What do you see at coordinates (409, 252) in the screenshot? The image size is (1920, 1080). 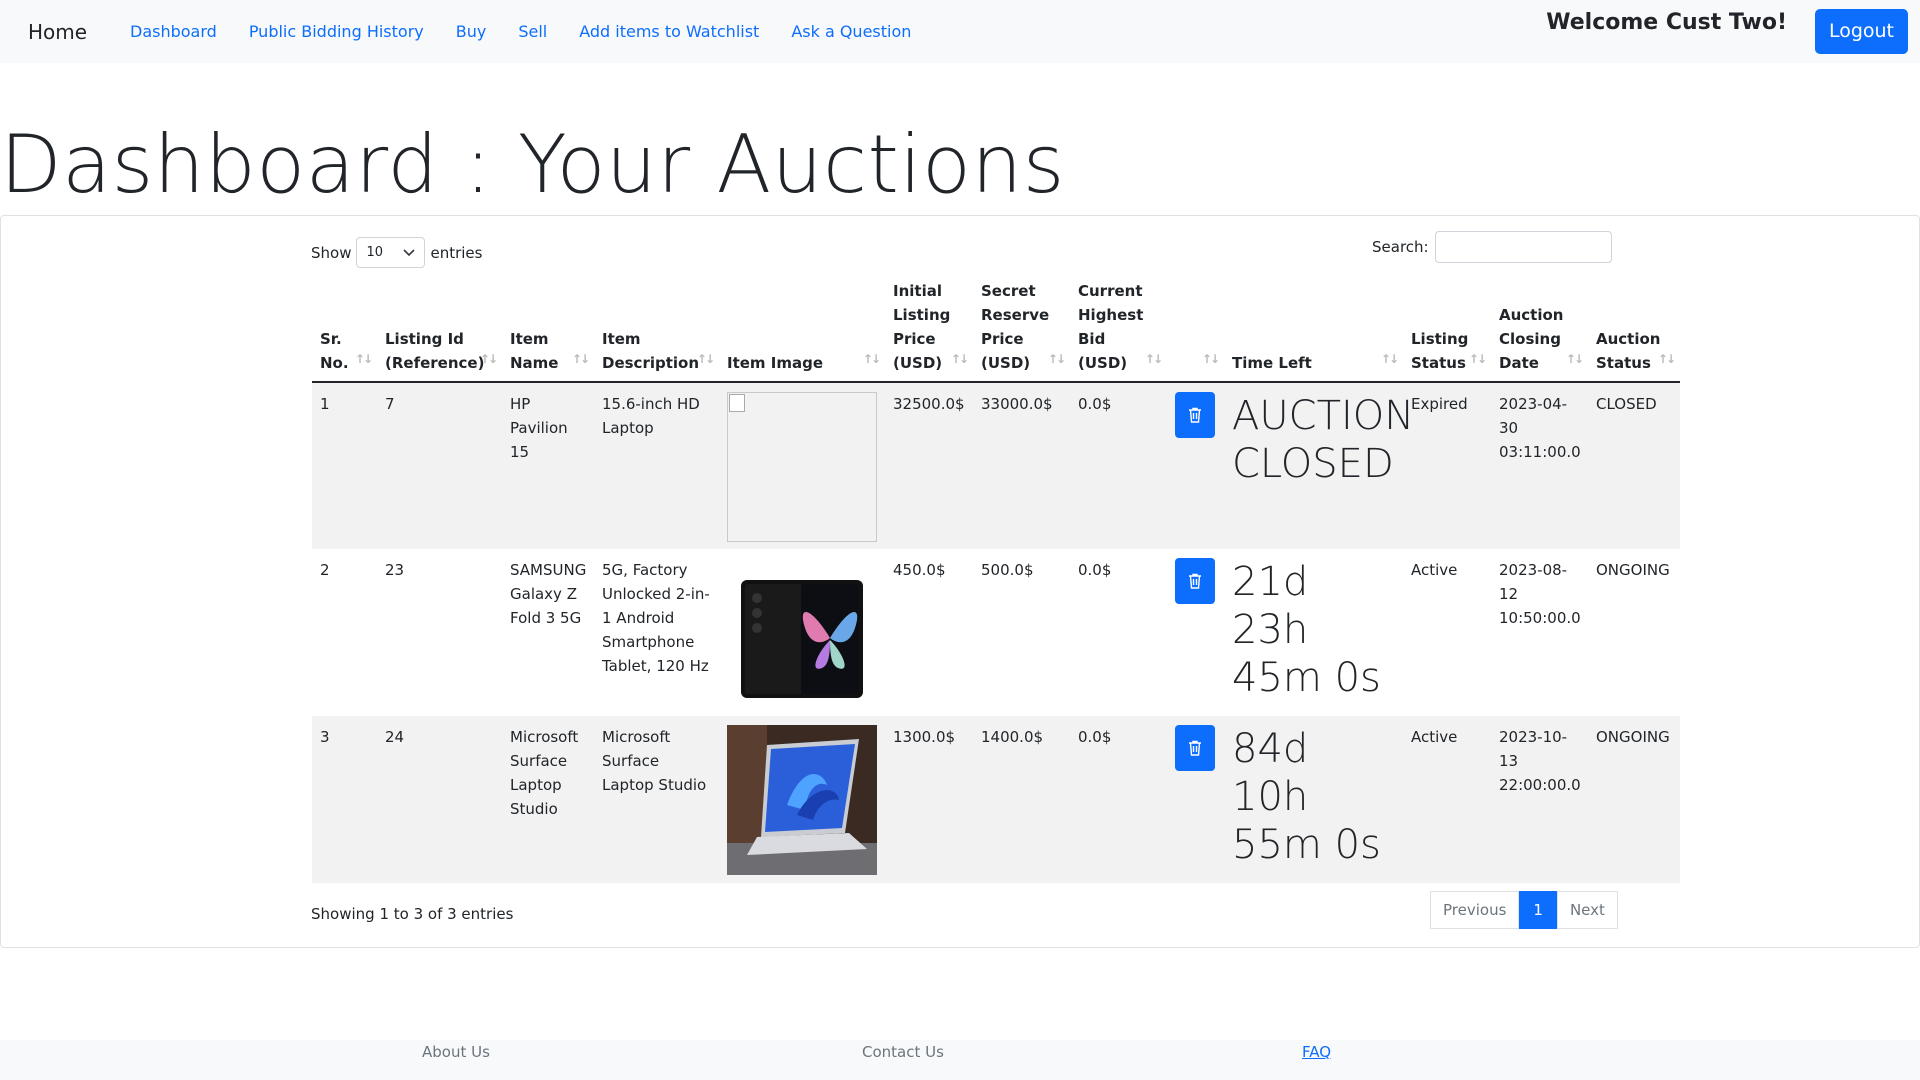 I see `chevron-down-icon` at bounding box center [409, 252].